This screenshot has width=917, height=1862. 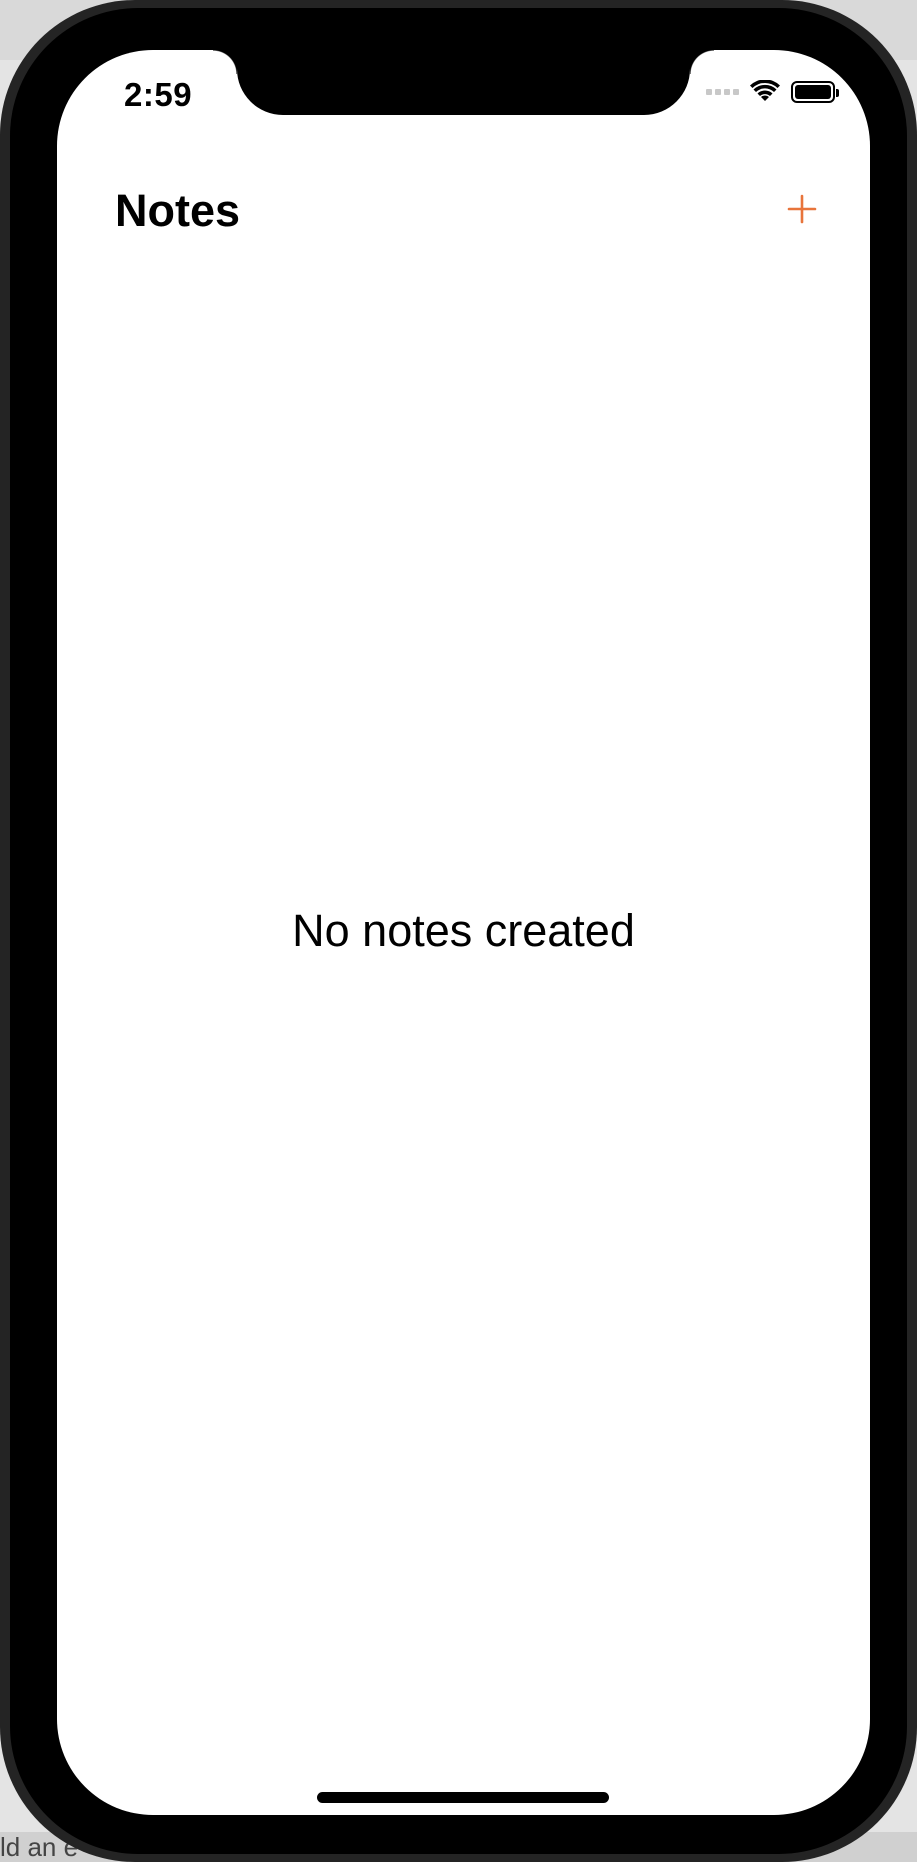 I want to click on empty-state-message: No notes created, so click(x=463, y=930).